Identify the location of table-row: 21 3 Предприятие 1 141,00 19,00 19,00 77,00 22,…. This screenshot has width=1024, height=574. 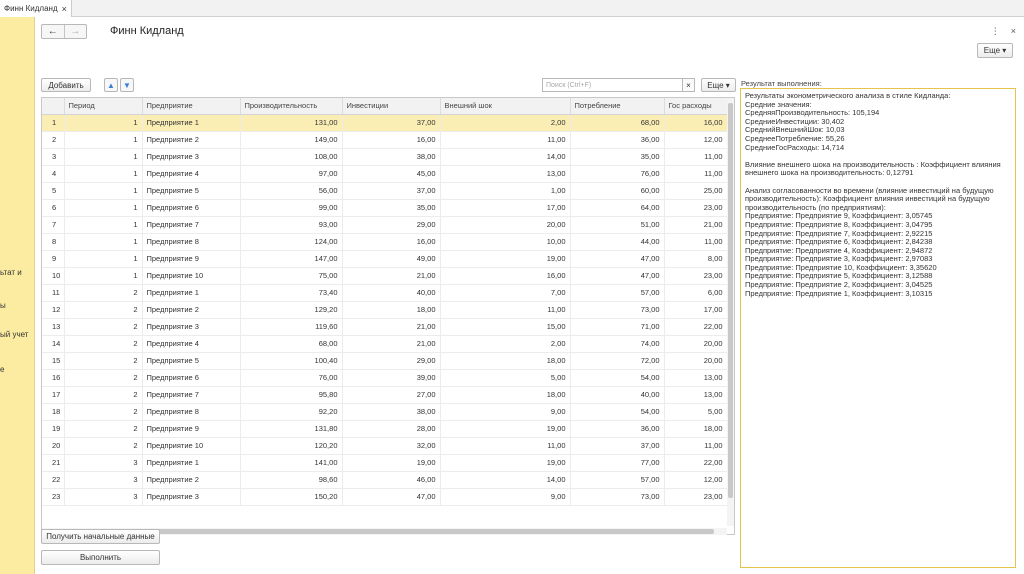
(385, 463).